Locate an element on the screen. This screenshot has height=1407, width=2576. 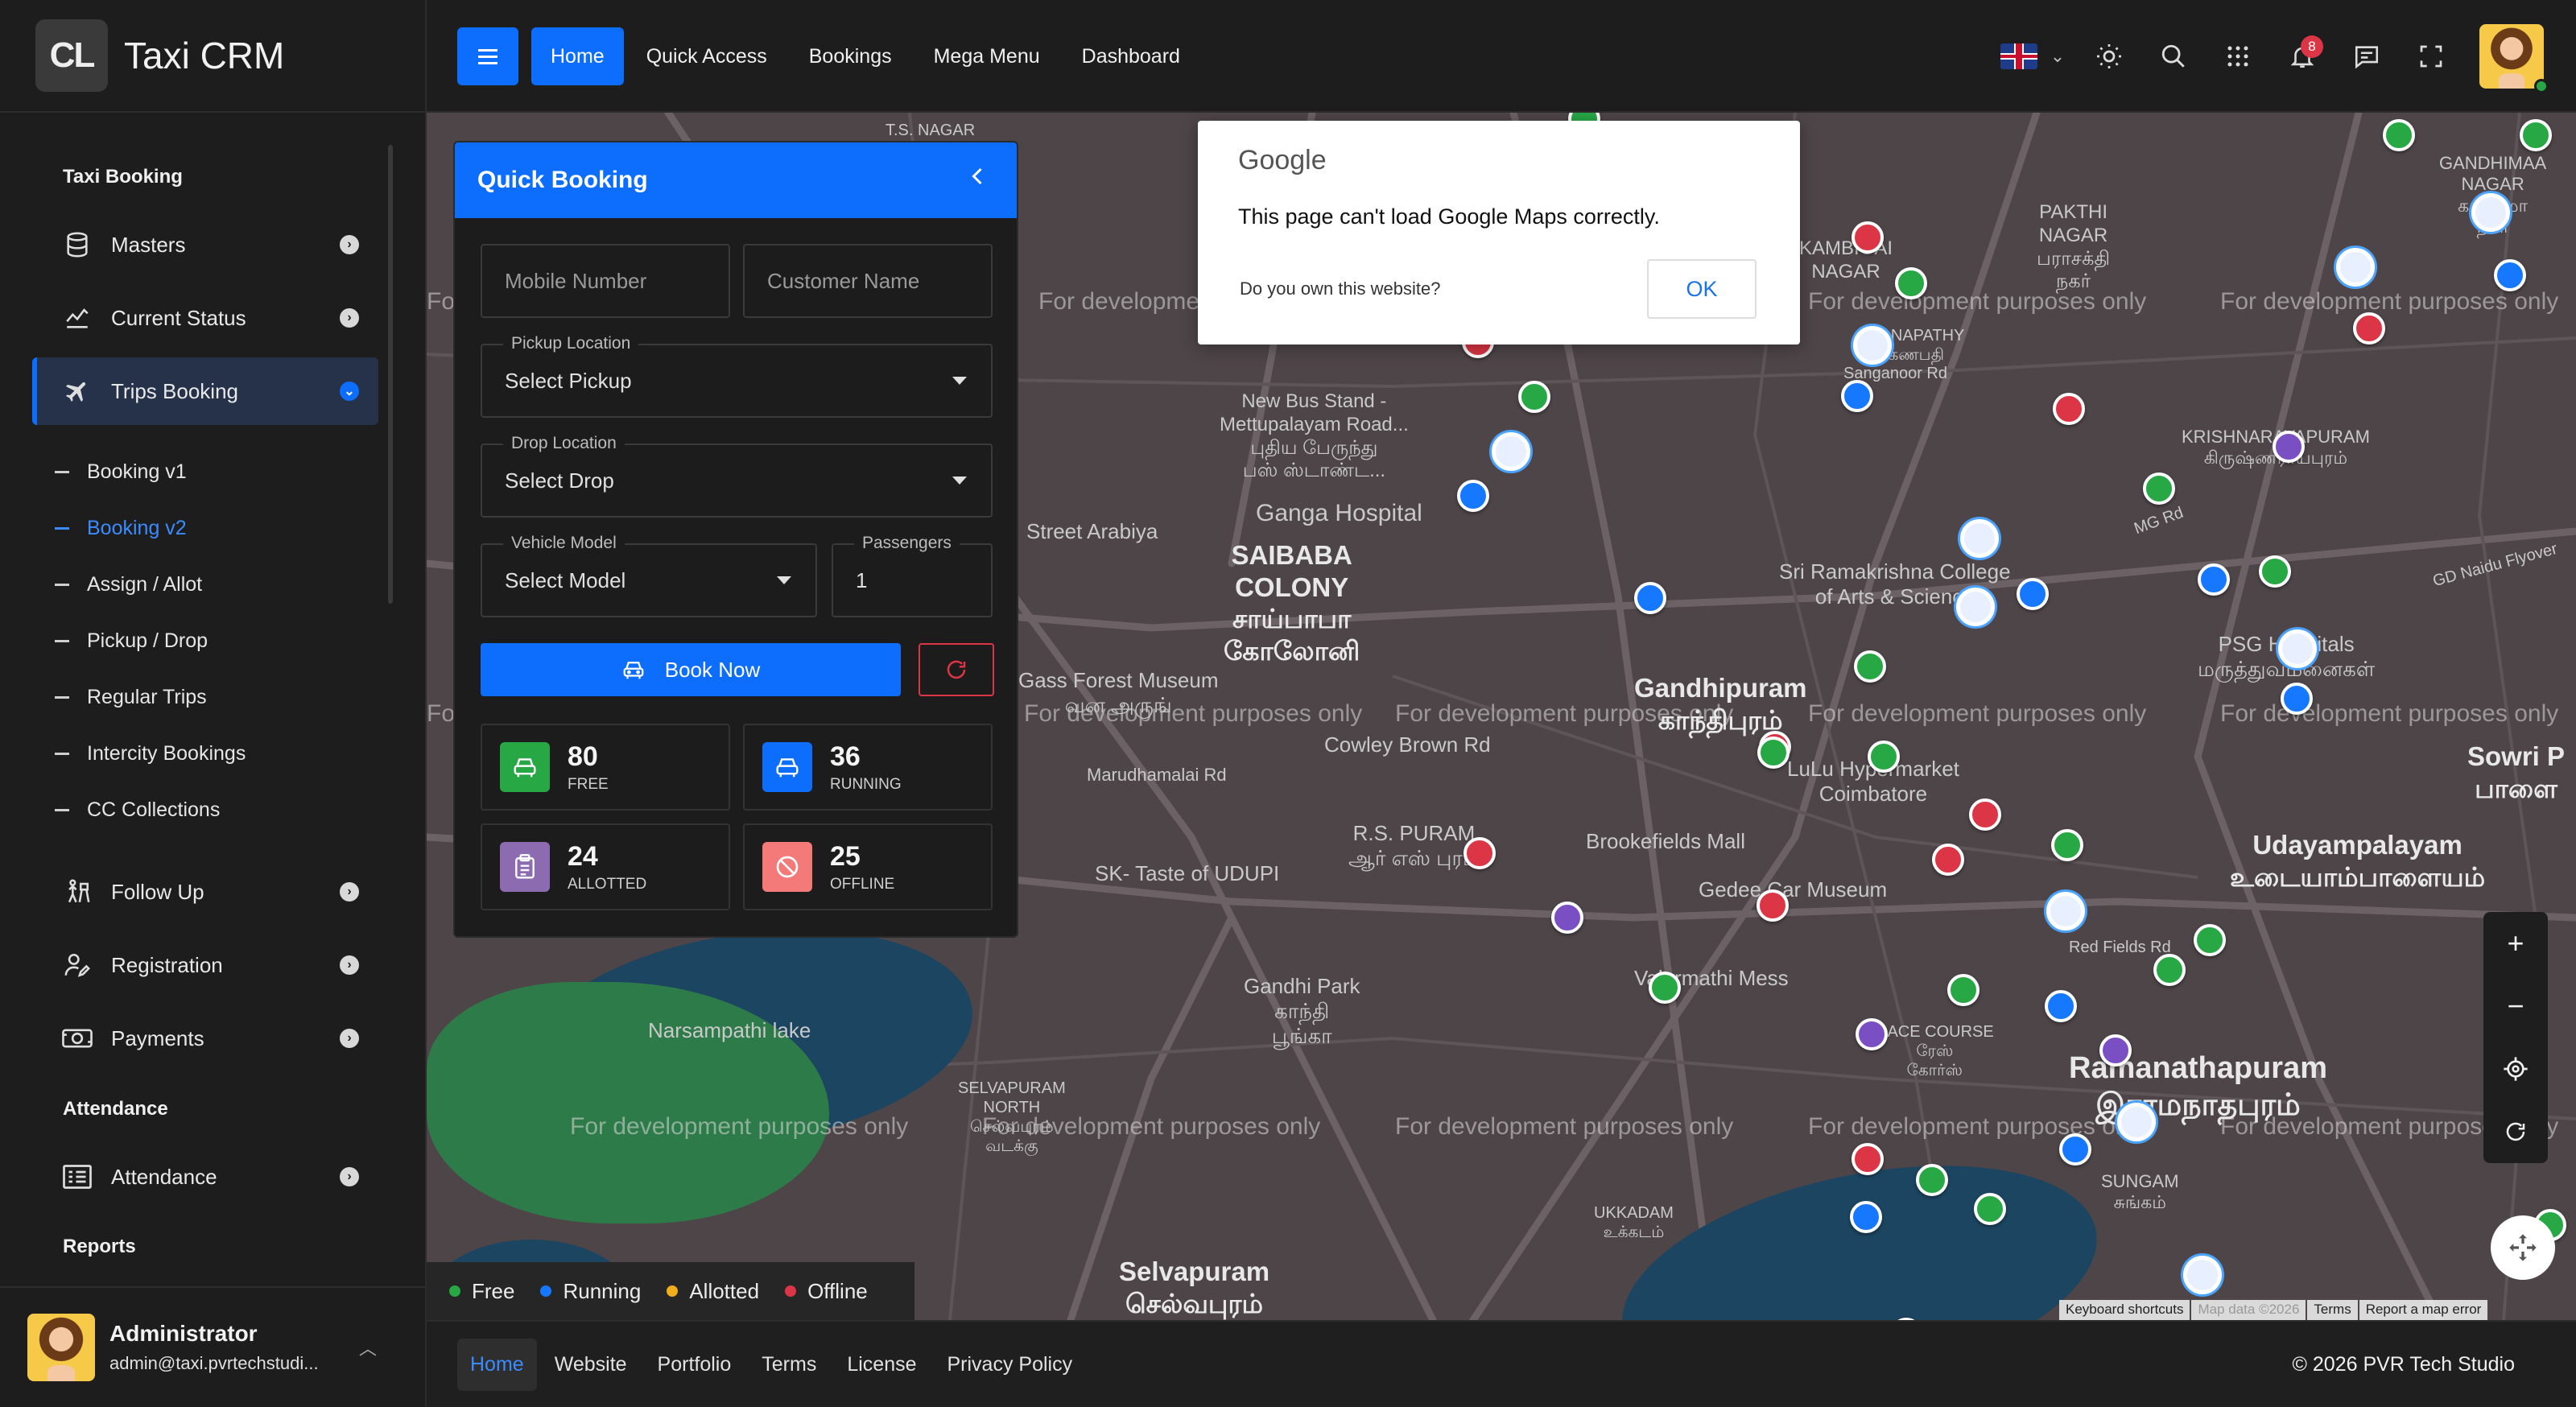
refresh-map-button is located at coordinates (2515, 1131).